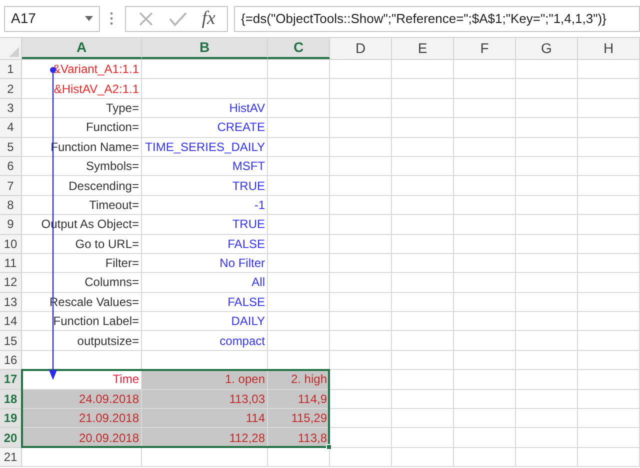 This screenshot has width=640, height=468. Describe the element at coordinates (205, 147) in the screenshot. I see `table-cell: TIME_SERIES_DAILY` at that location.